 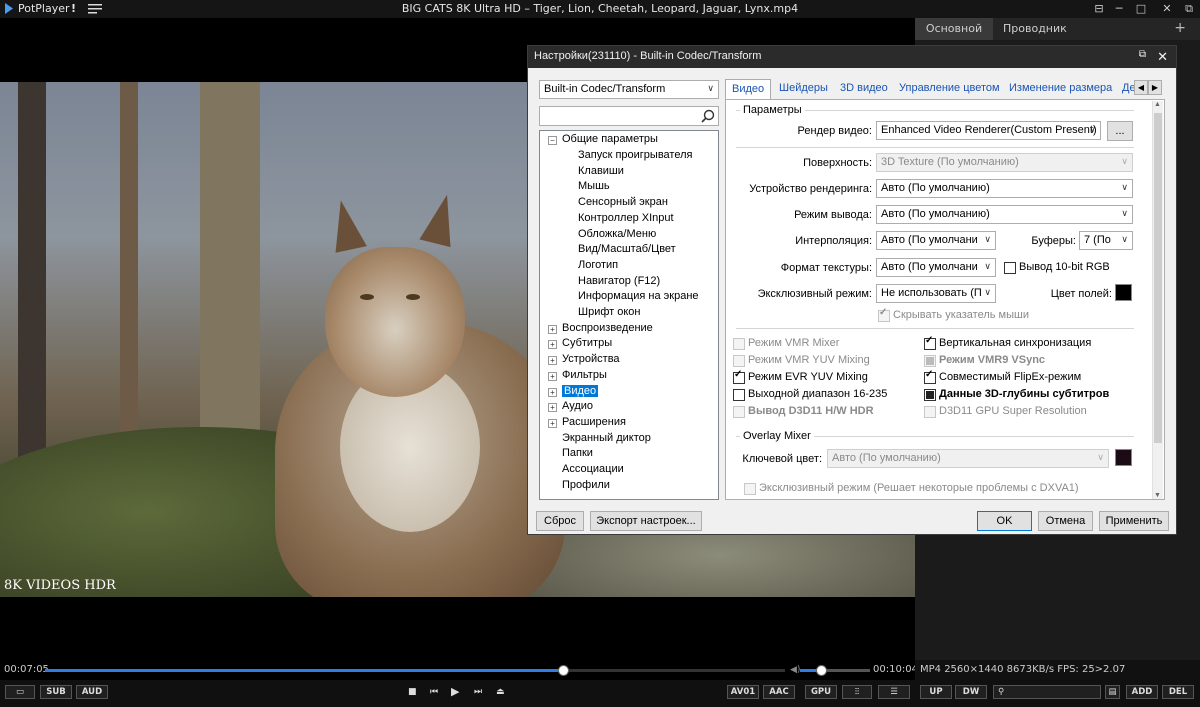 I want to click on close-button: ✕, so click(x=1167, y=9).